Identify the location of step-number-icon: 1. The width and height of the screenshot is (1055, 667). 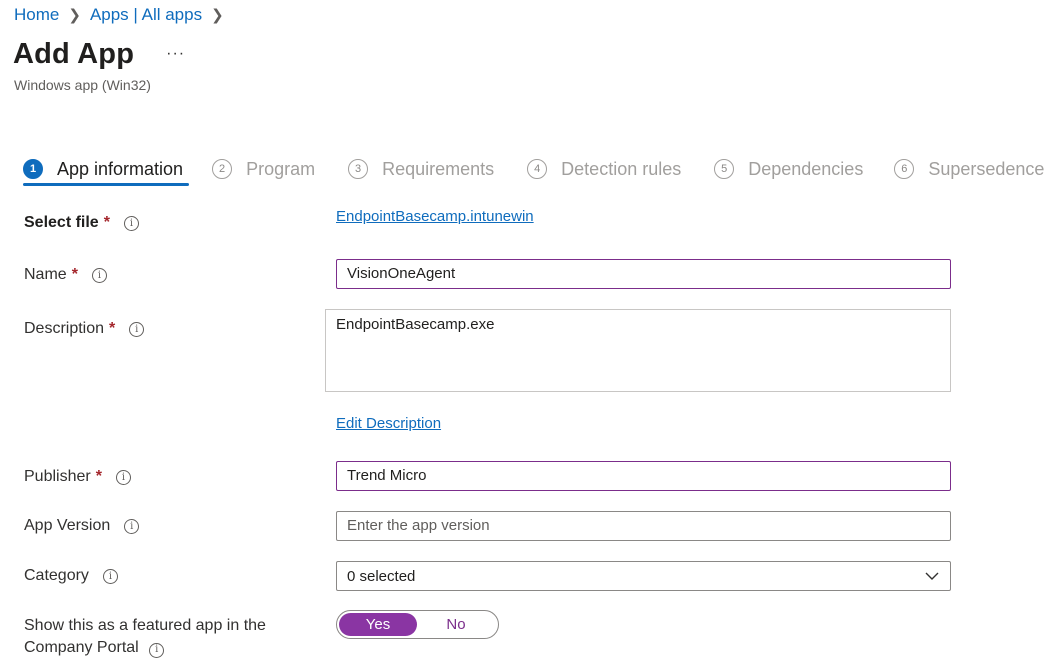
(33, 169).